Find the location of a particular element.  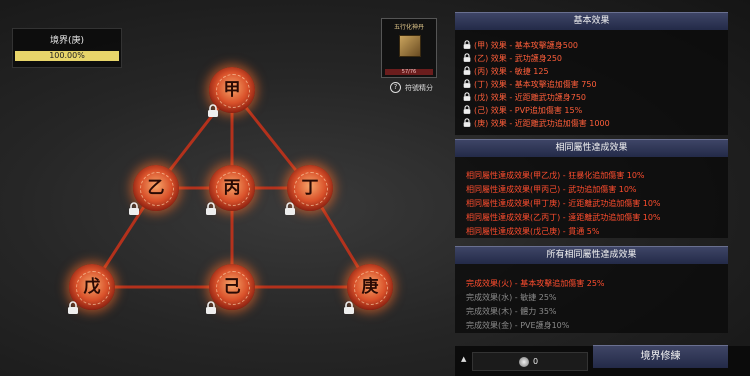

all-attribute-row: 完成效果(木) - 體力 35% is located at coordinates (511, 311).